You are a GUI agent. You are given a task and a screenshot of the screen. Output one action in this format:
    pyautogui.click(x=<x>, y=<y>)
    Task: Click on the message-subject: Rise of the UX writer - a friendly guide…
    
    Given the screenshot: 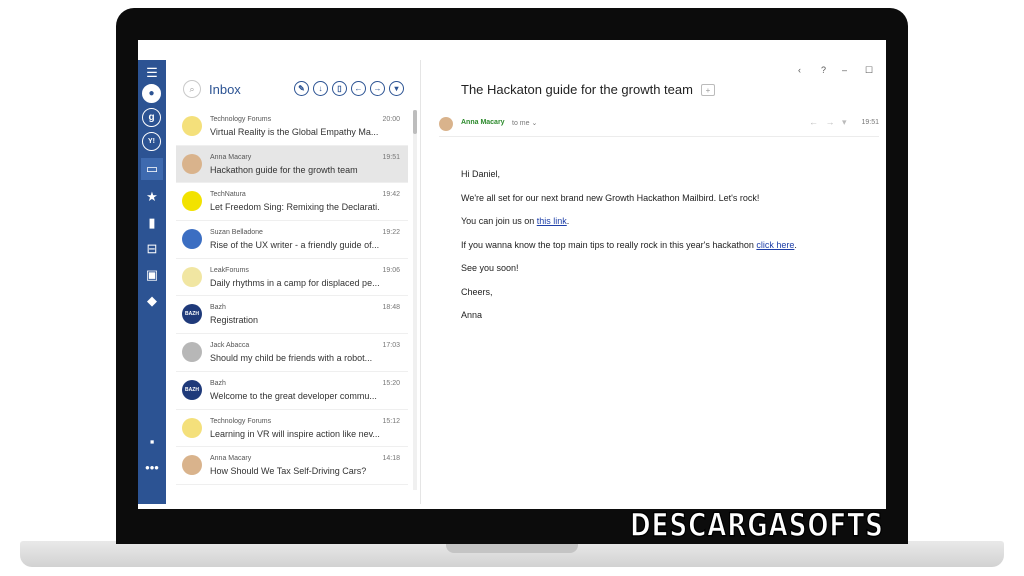 What is the action you would take?
    pyautogui.click(x=295, y=245)
    